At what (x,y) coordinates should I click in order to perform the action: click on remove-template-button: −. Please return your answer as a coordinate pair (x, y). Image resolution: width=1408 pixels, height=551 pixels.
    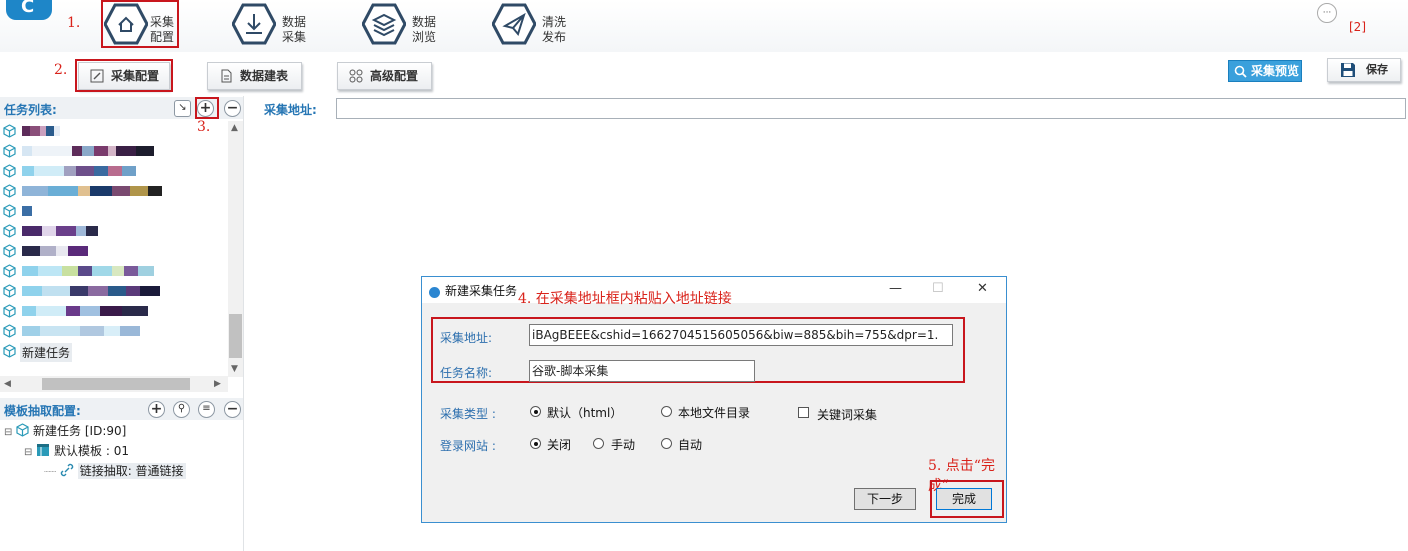
    Looking at the image, I should click on (232, 409).